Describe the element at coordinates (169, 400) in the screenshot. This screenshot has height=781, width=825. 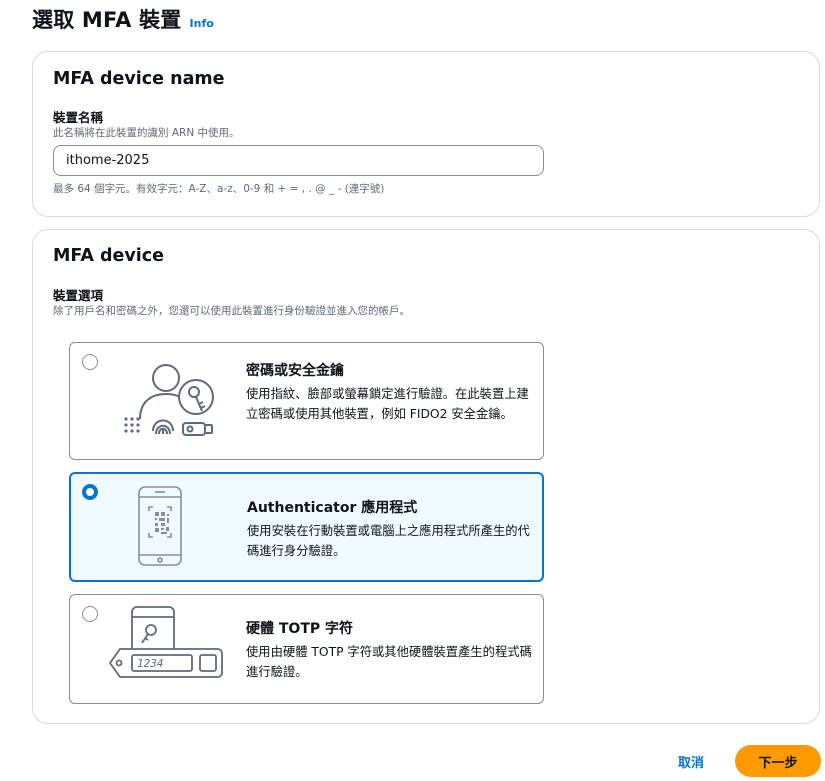
I see `passkey-security-key-icon` at that location.